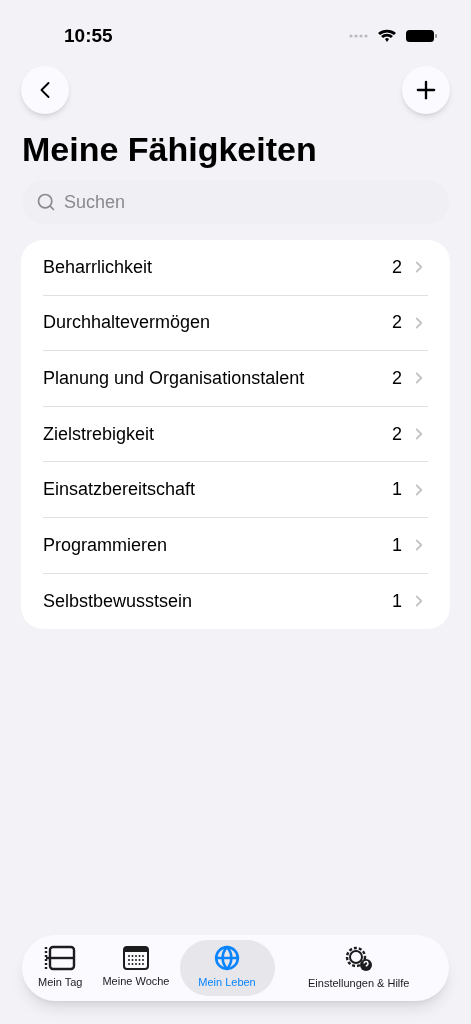  I want to click on skill-name: Programmieren, so click(106, 545).